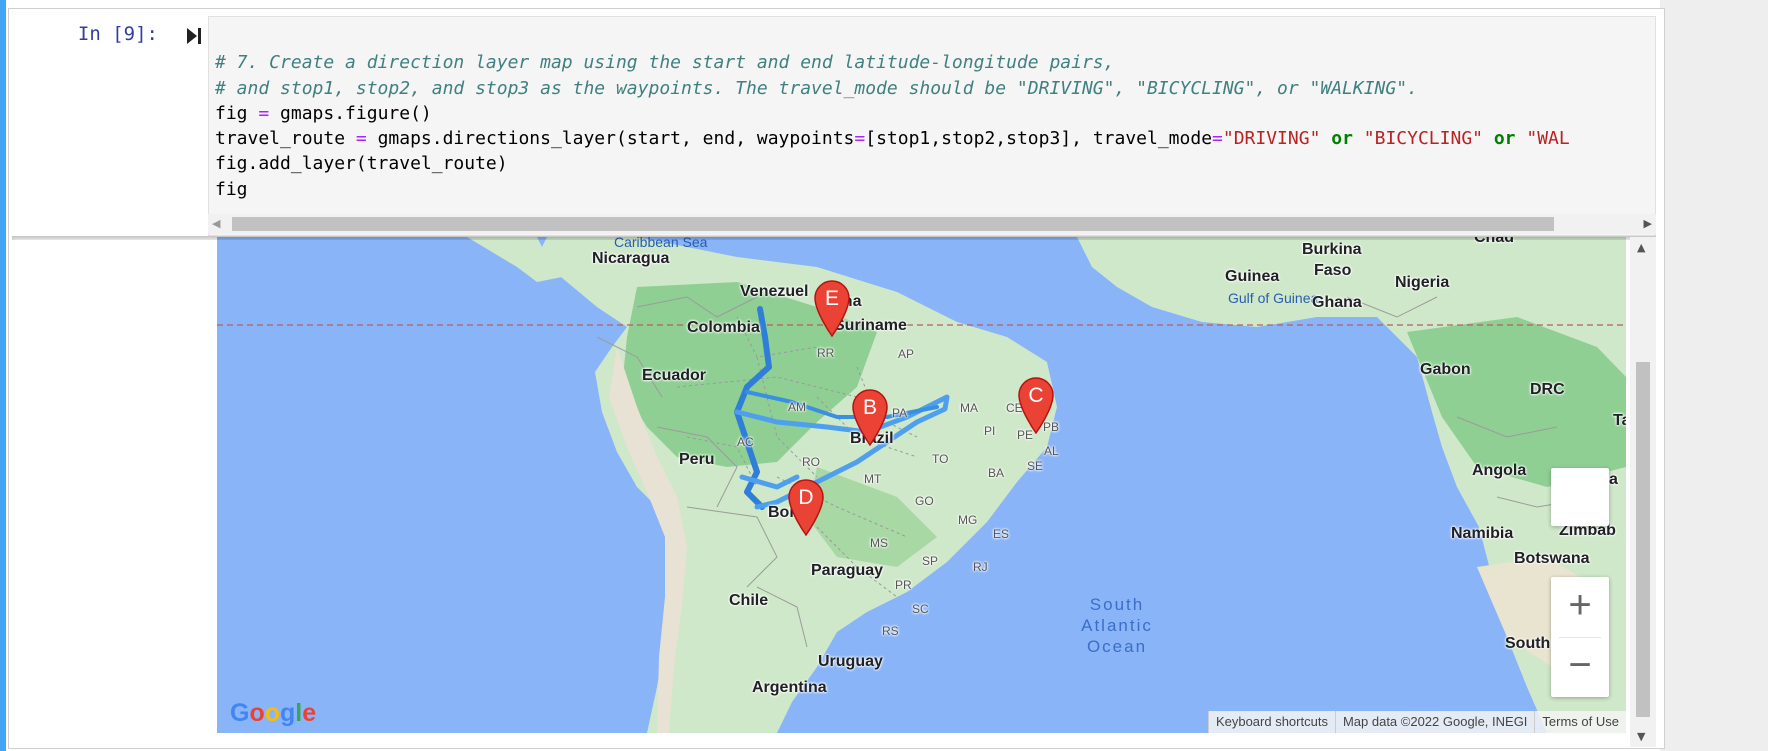  I want to click on country-label-argentina: Argentina, so click(789, 687).